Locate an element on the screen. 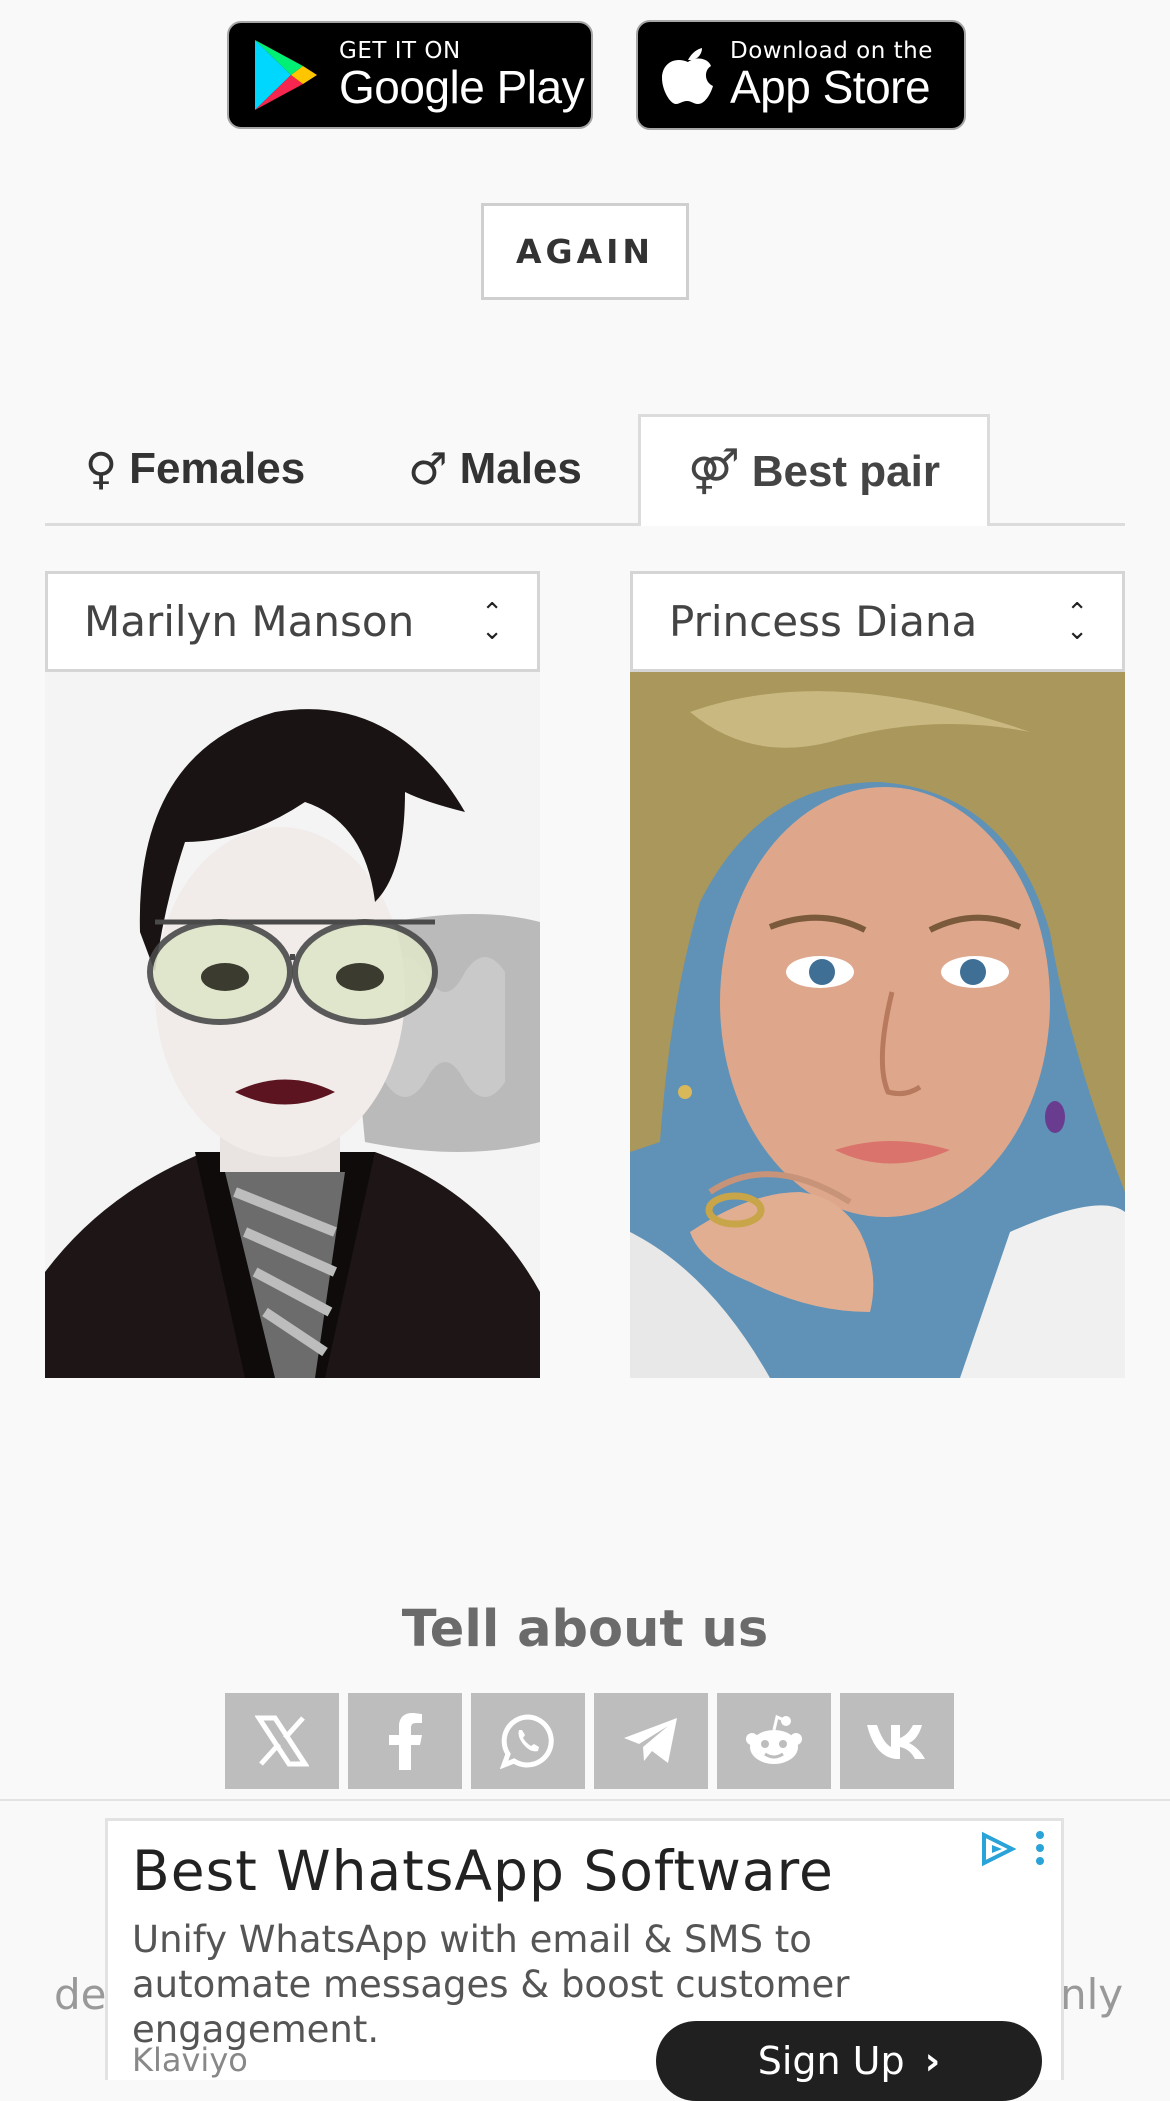 The width and height of the screenshot is (1170, 2101). right-person-value: Princess Diana is located at coordinates (823, 621).